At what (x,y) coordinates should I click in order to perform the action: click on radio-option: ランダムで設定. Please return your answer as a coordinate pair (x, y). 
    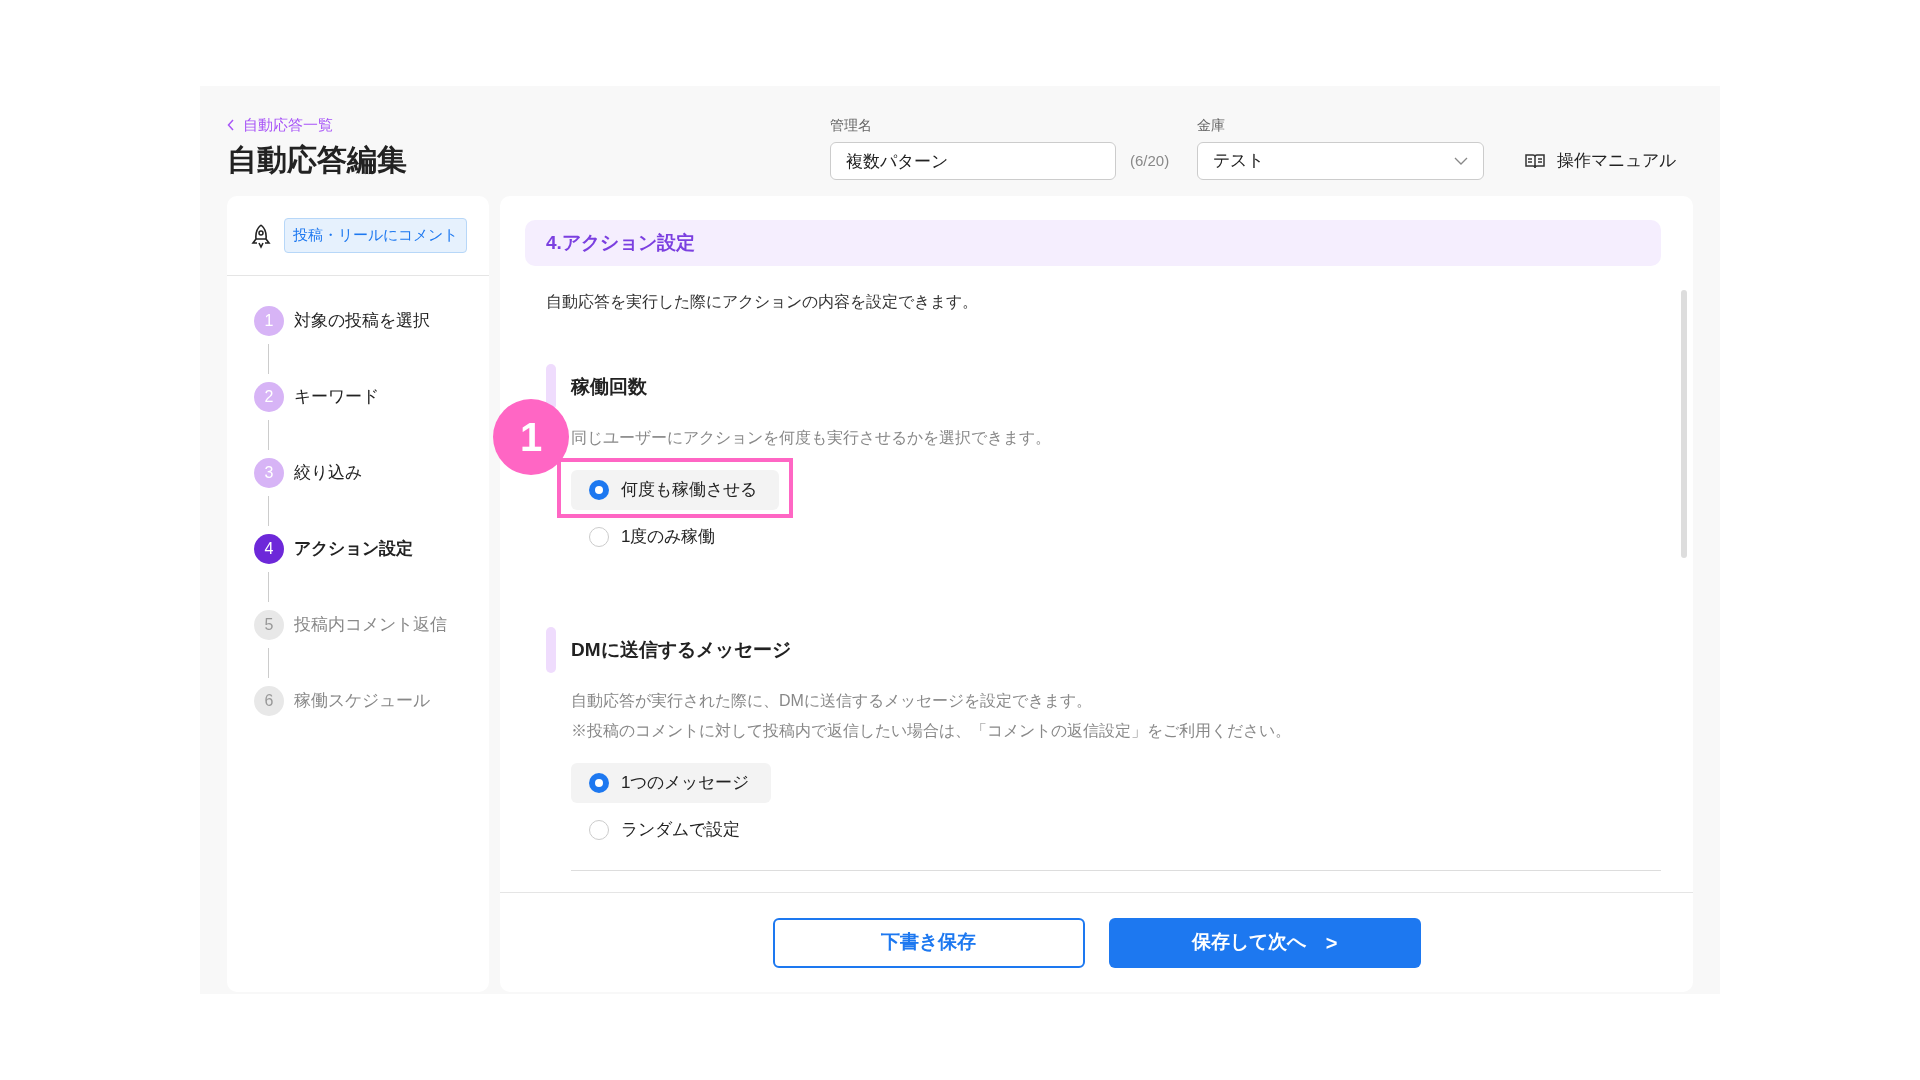
    Looking at the image, I should click on (666, 830).